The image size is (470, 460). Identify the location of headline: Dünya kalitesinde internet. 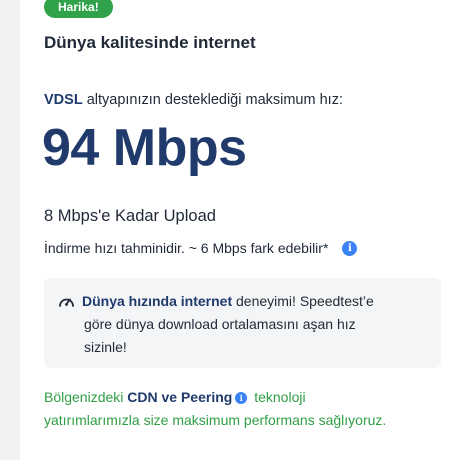
(150, 42).